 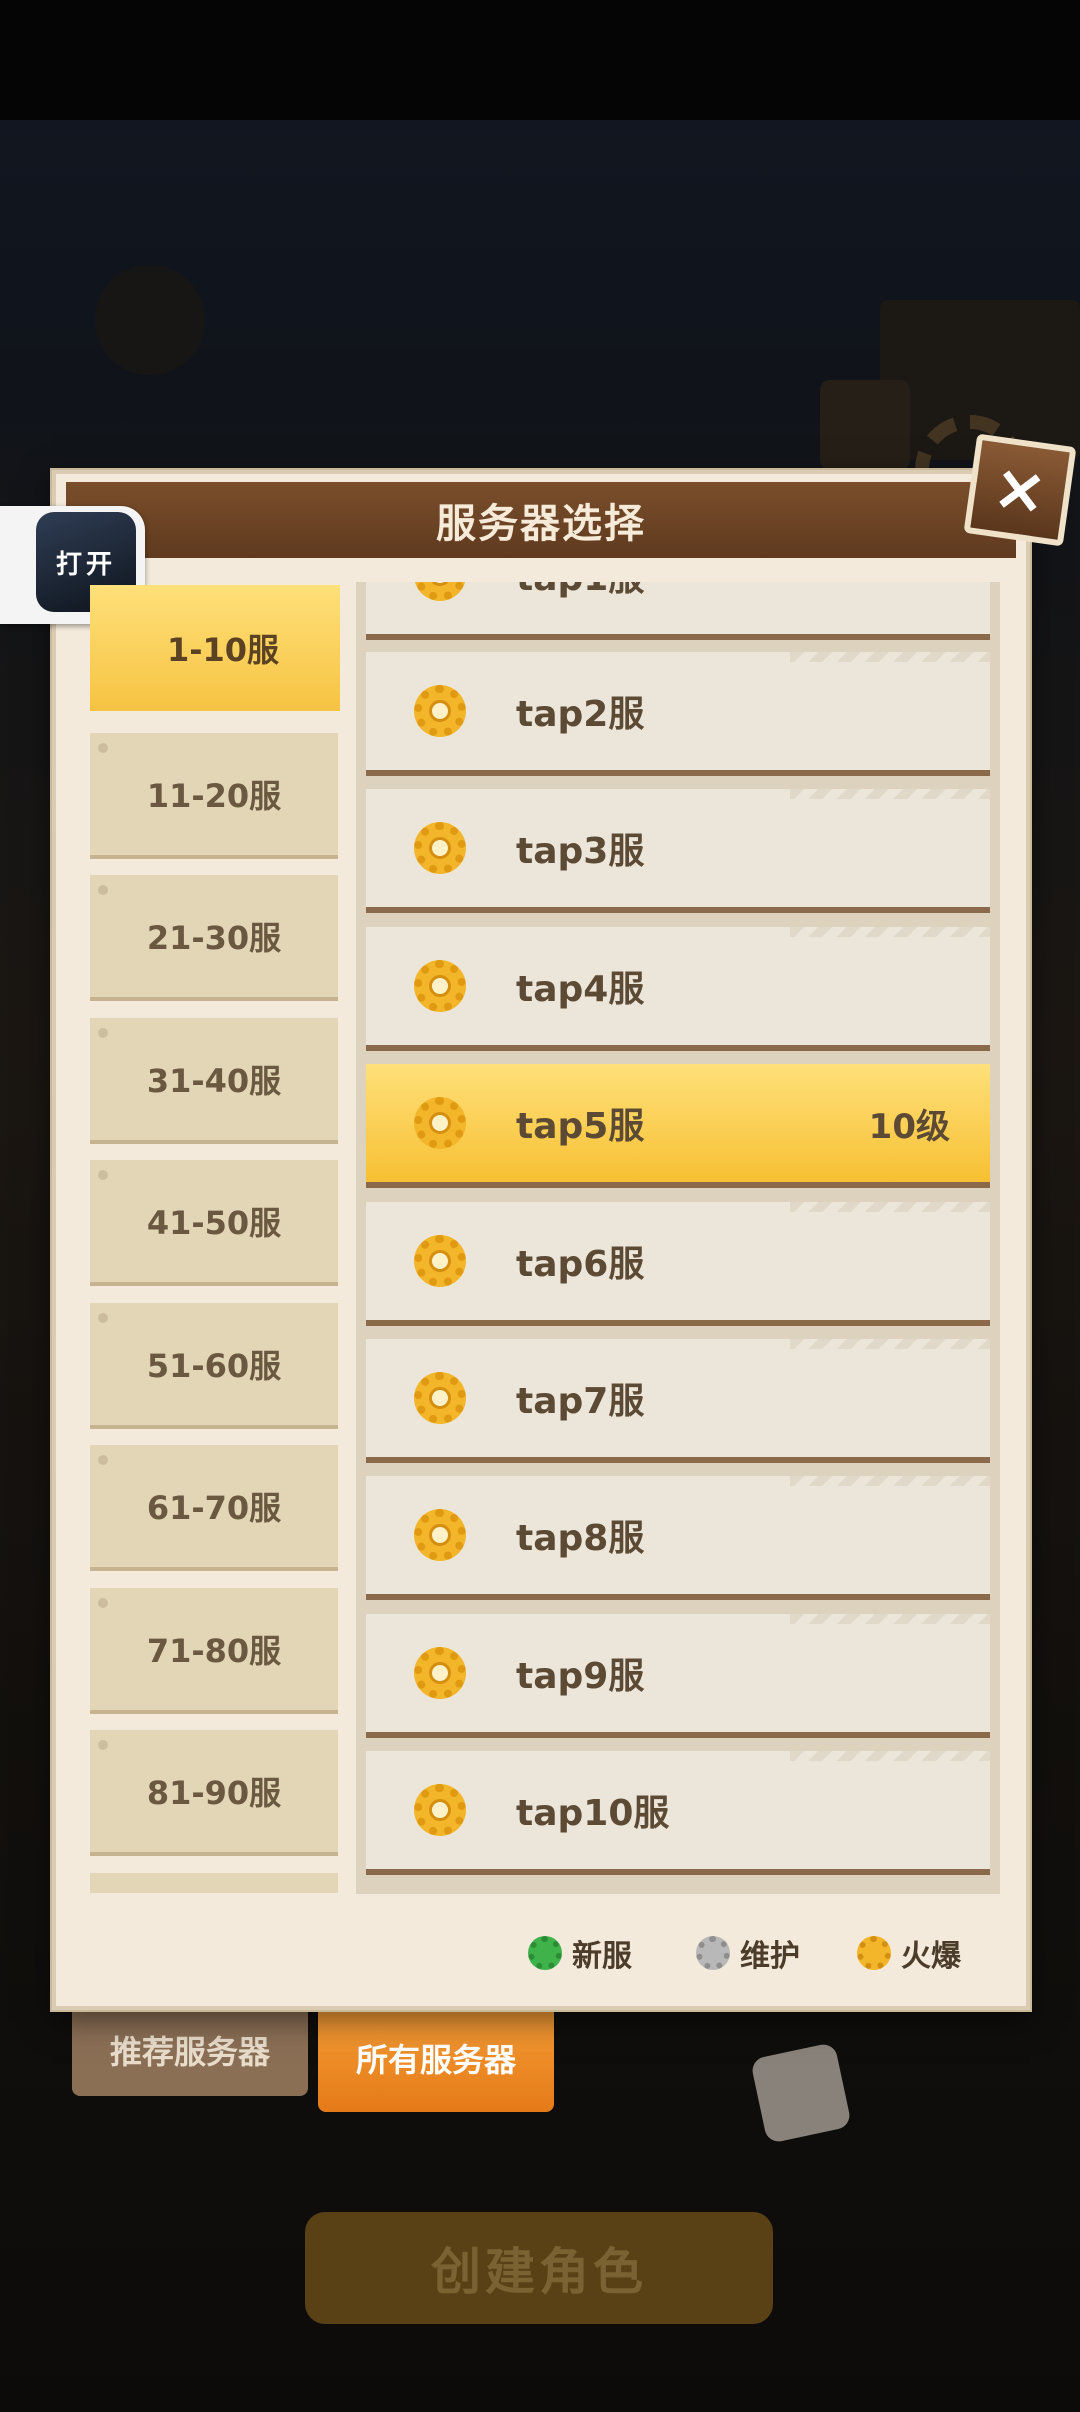 I want to click on legend-hot-label: 火爆, so click(x=931, y=1956).